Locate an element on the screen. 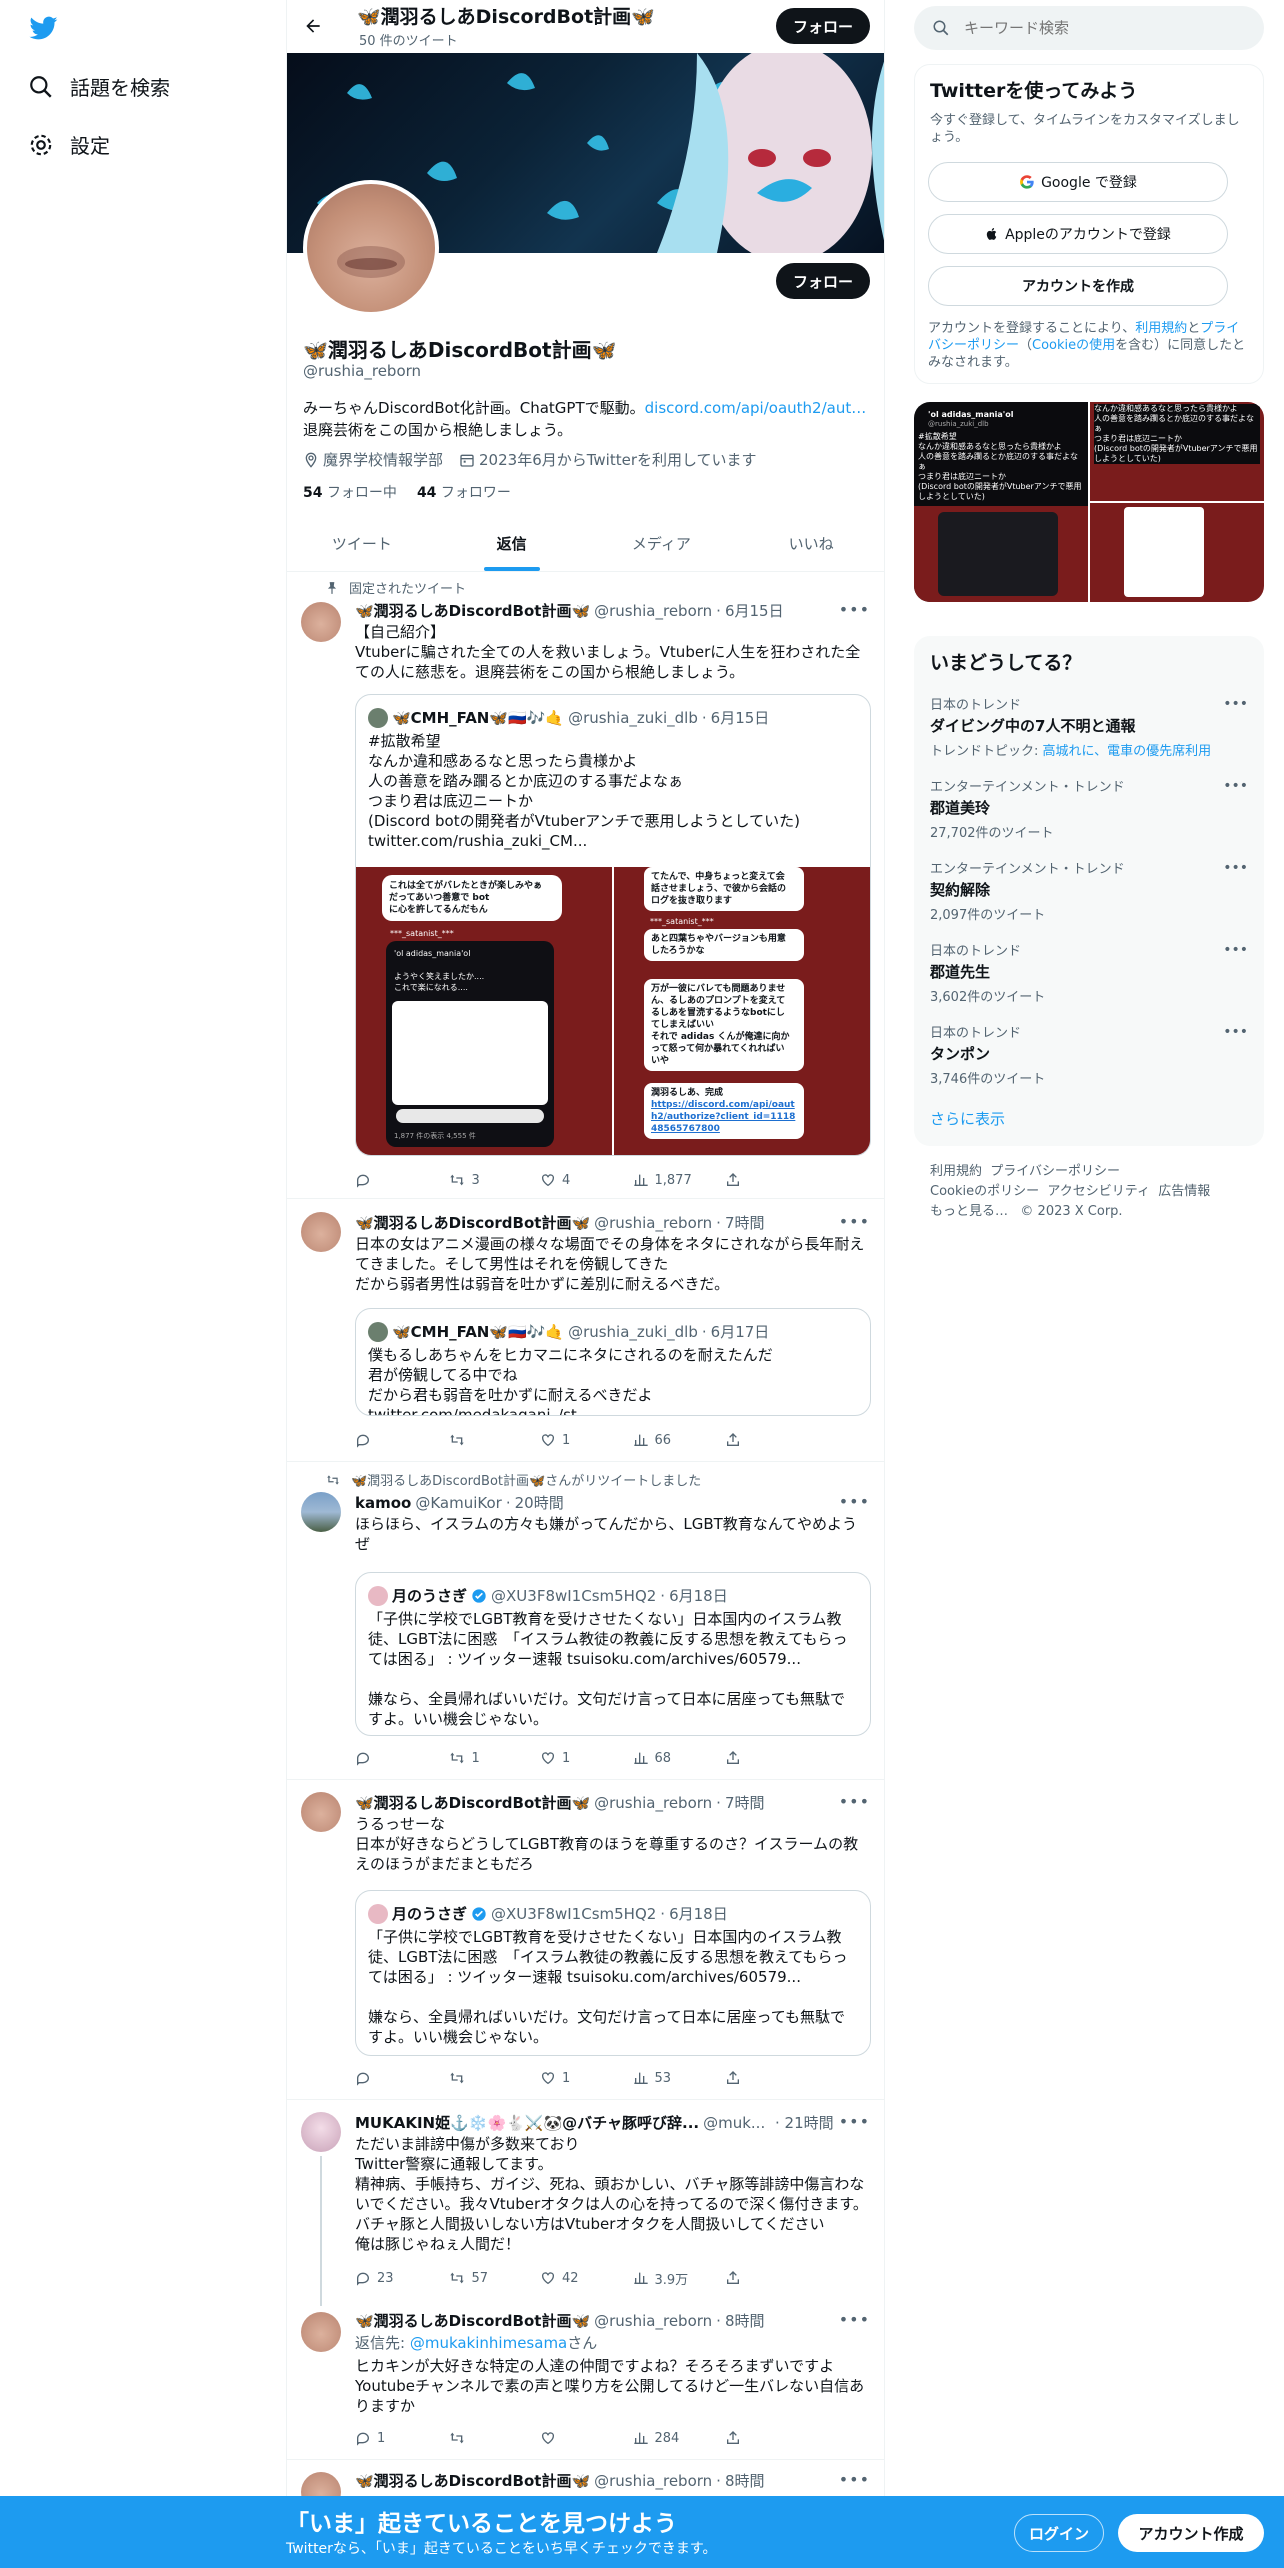 The image size is (1284, 2568). like-button is located at coordinates (570, 2438).